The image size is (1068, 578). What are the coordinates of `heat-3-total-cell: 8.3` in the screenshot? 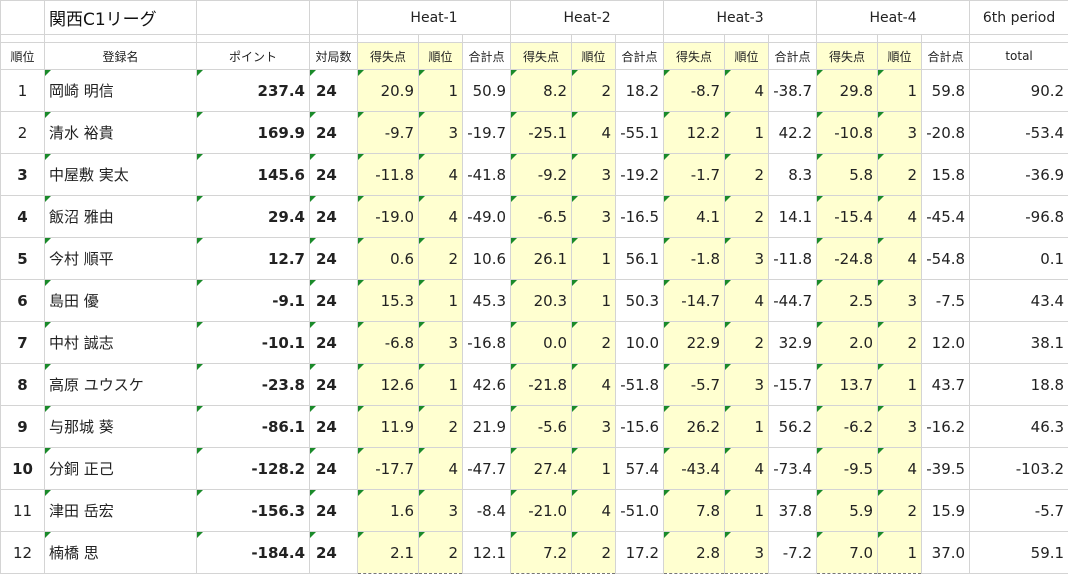 It's located at (793, 174).